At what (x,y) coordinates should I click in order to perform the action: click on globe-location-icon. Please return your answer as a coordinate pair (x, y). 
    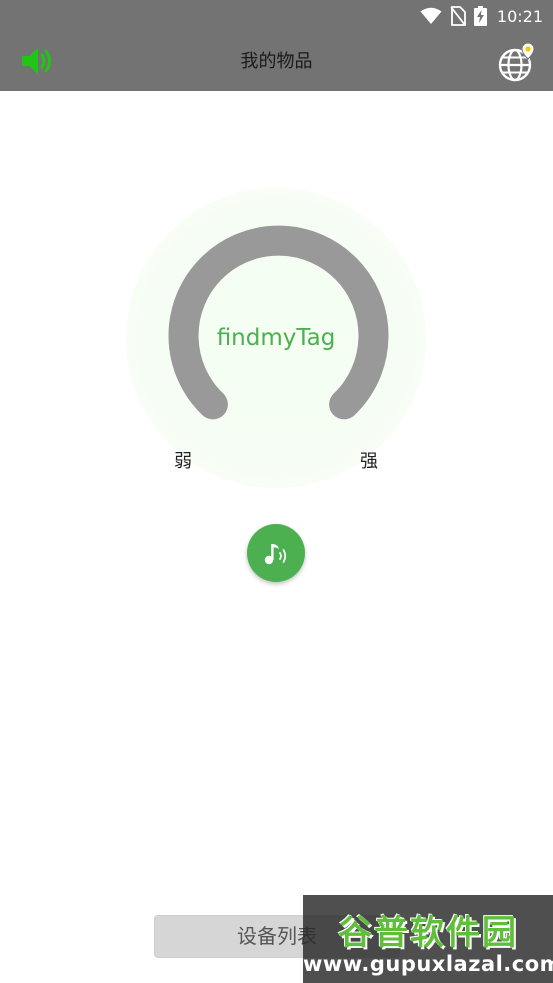
    Looking at the image, I should click on (516, 62).